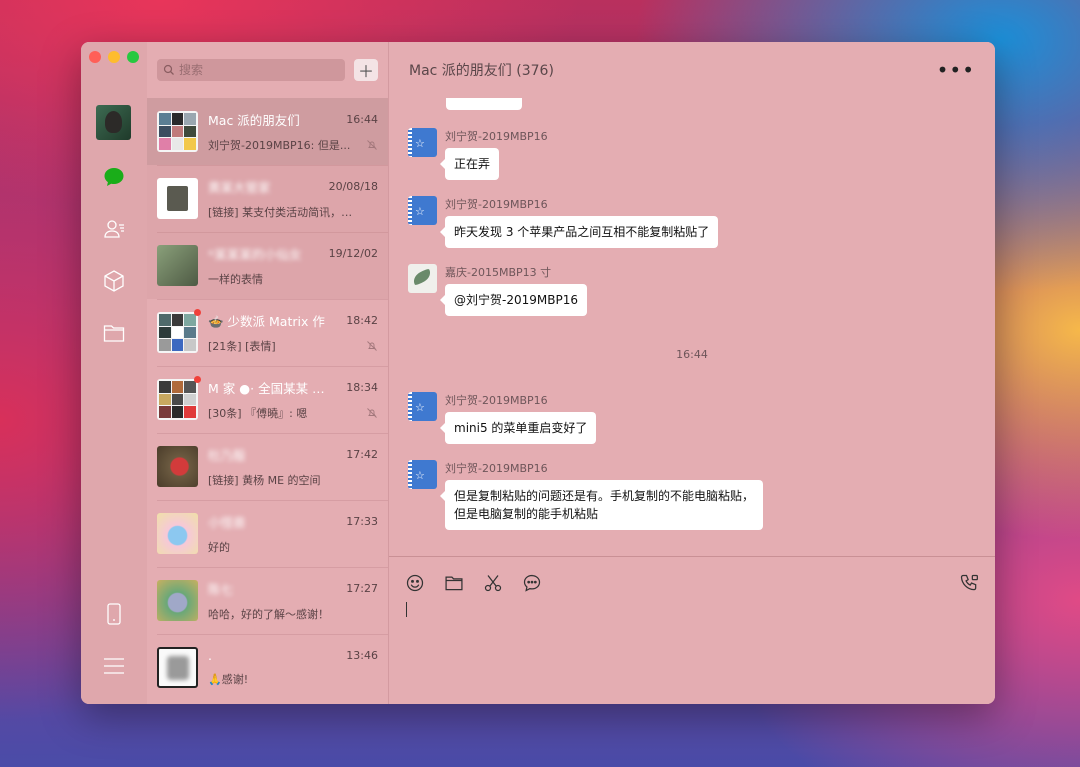 The height and width of the screenshot is (767, 1080). I want to click on chat-bubble-icon, so click(114, 177).